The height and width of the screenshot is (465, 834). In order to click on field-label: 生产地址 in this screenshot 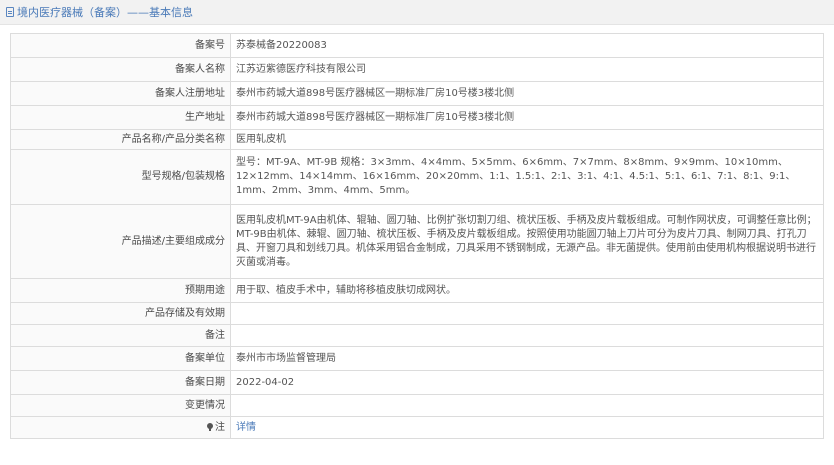, I will do `click(120, 117)`.